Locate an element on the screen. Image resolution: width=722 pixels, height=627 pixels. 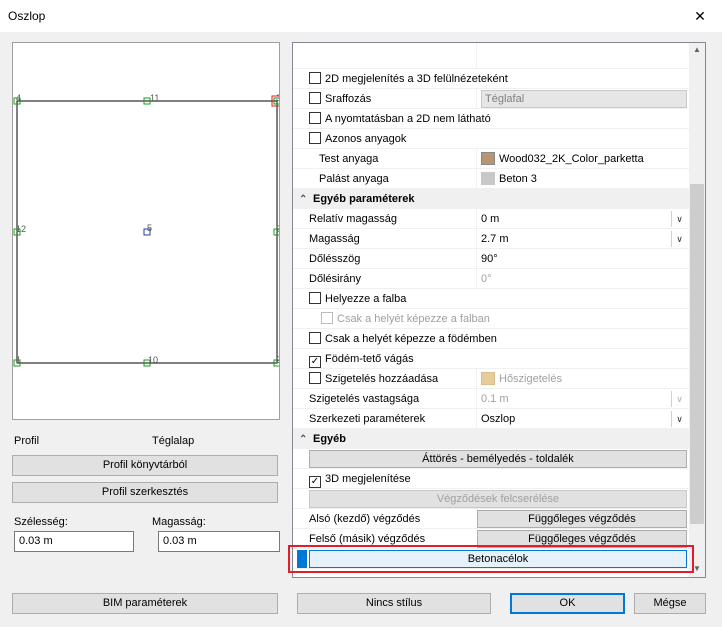
ok-button: OK is located at coordinates (567, 603).